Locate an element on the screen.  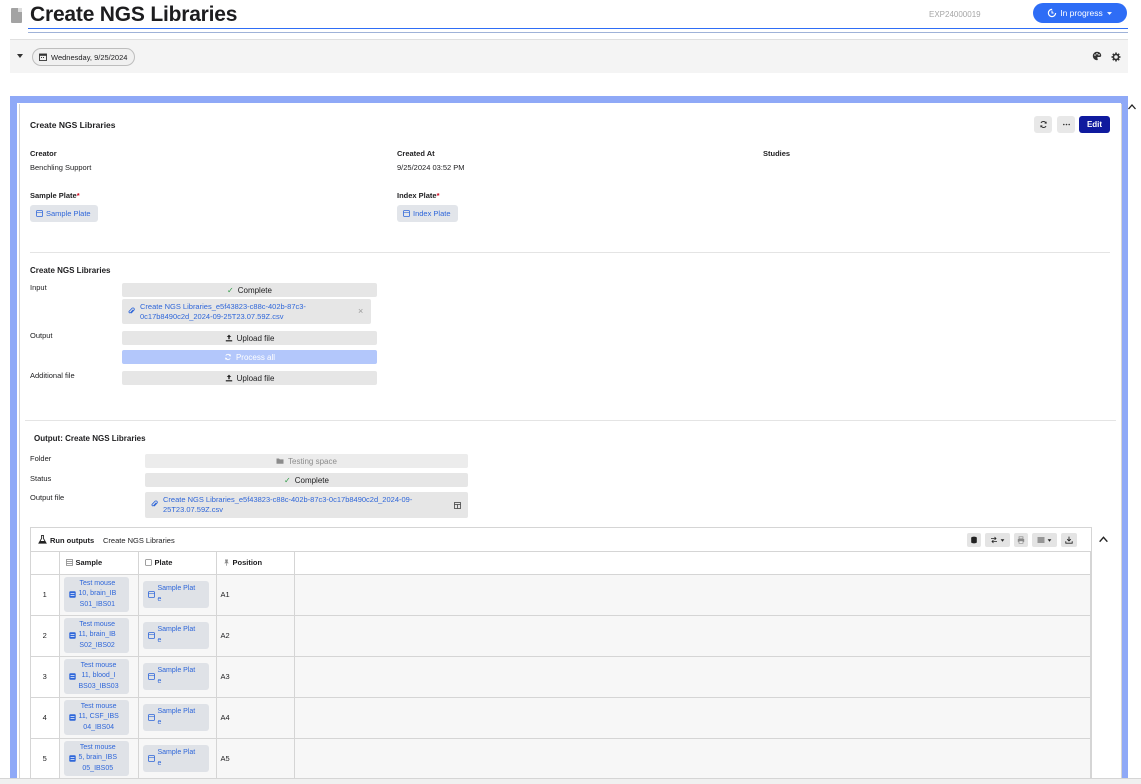
process-all-button: Process all is located at coordinates (249, 357).